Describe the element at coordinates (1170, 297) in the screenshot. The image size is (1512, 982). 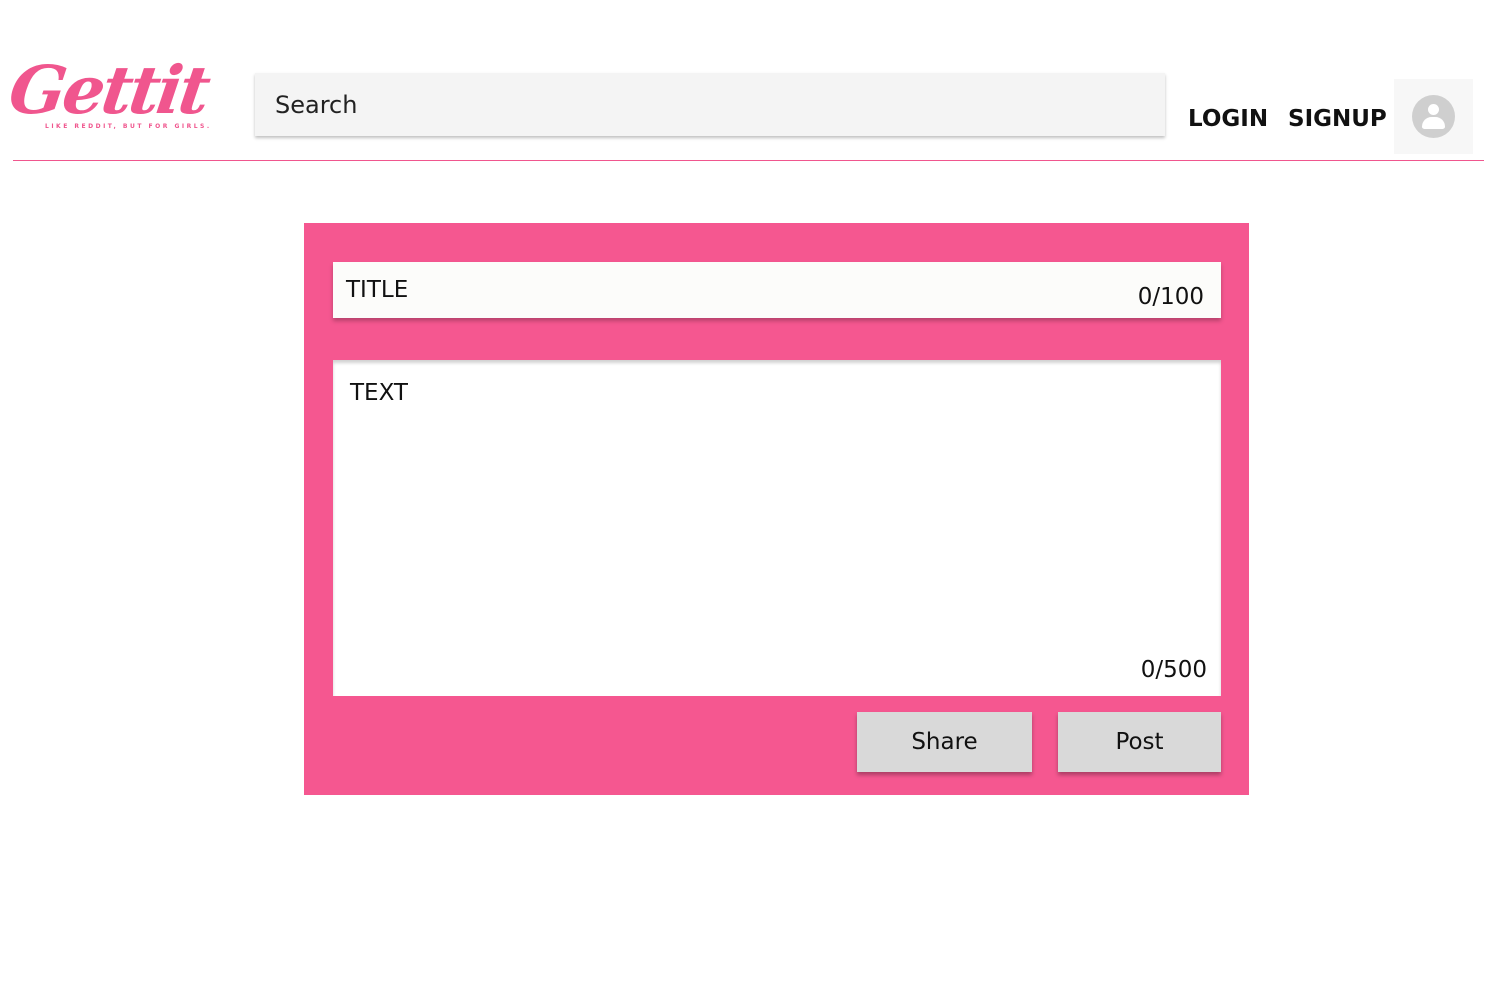
I see `title-char-counter: 0/100` at that location.